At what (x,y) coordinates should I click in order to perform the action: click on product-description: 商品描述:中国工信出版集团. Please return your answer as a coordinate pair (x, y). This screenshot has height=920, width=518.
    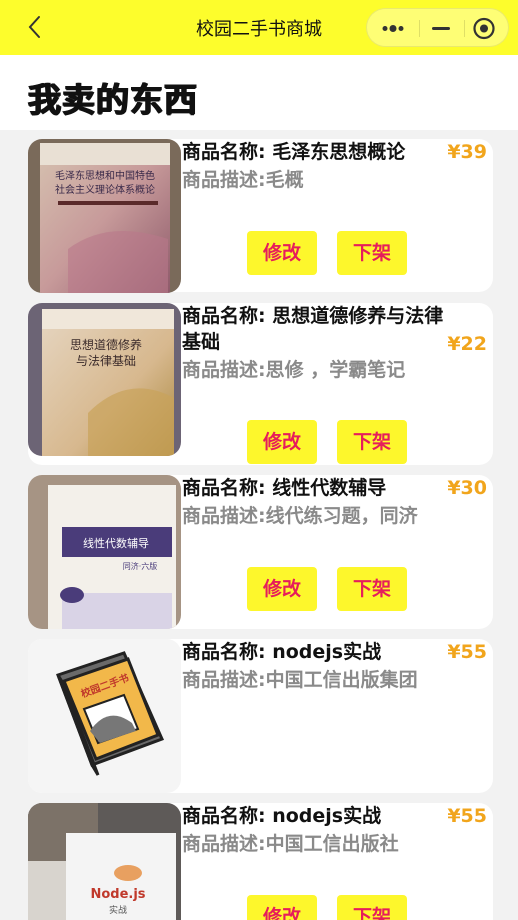
    Looking at the image, I should click on (300, 680).